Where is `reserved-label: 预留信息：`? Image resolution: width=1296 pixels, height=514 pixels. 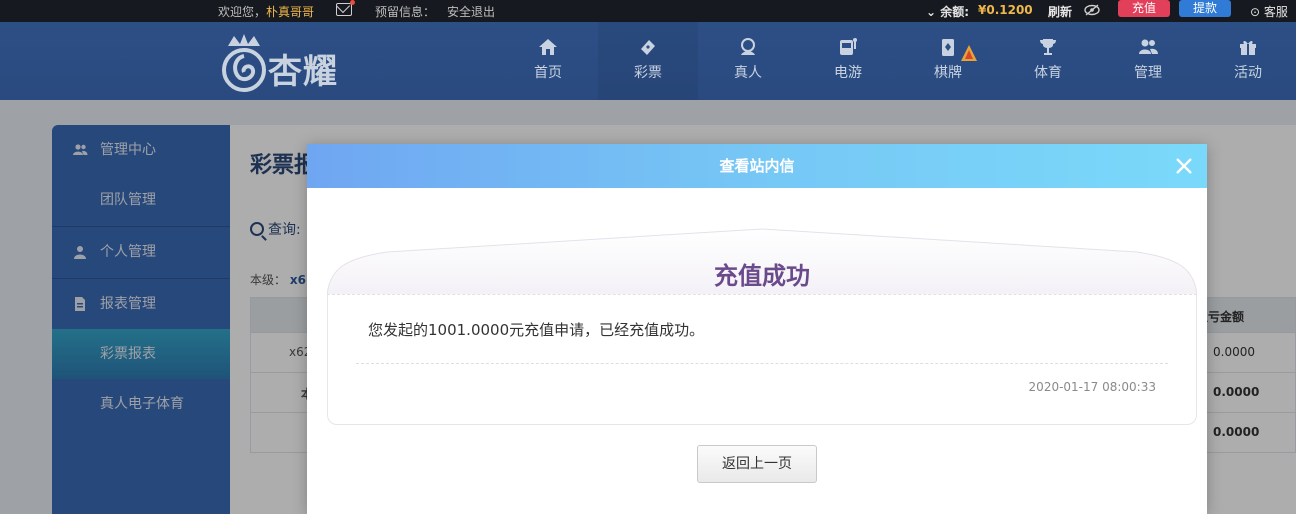
reserved-label: 预留信息： is located at coordinates (405, 12).